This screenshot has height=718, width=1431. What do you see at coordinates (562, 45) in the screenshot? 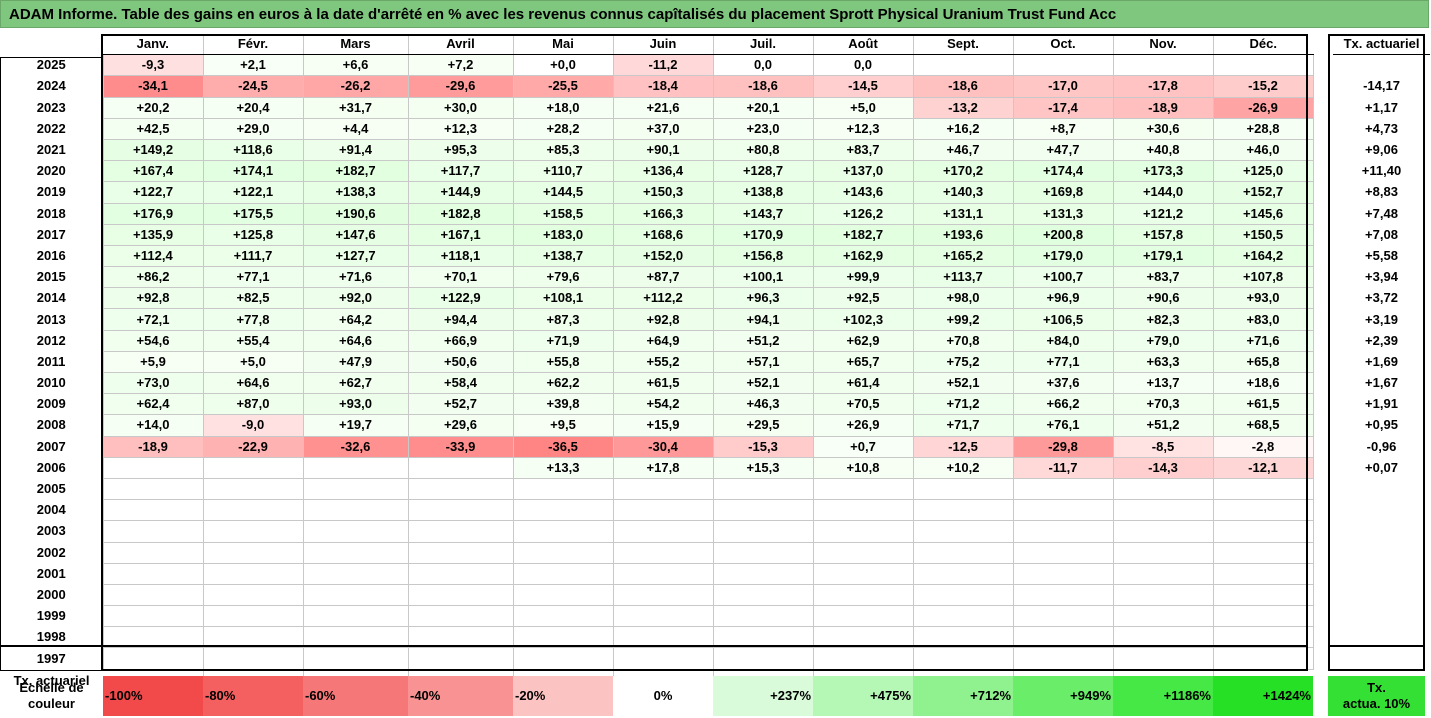
I see `month-header: Mai` at bounding box center [562, 45].